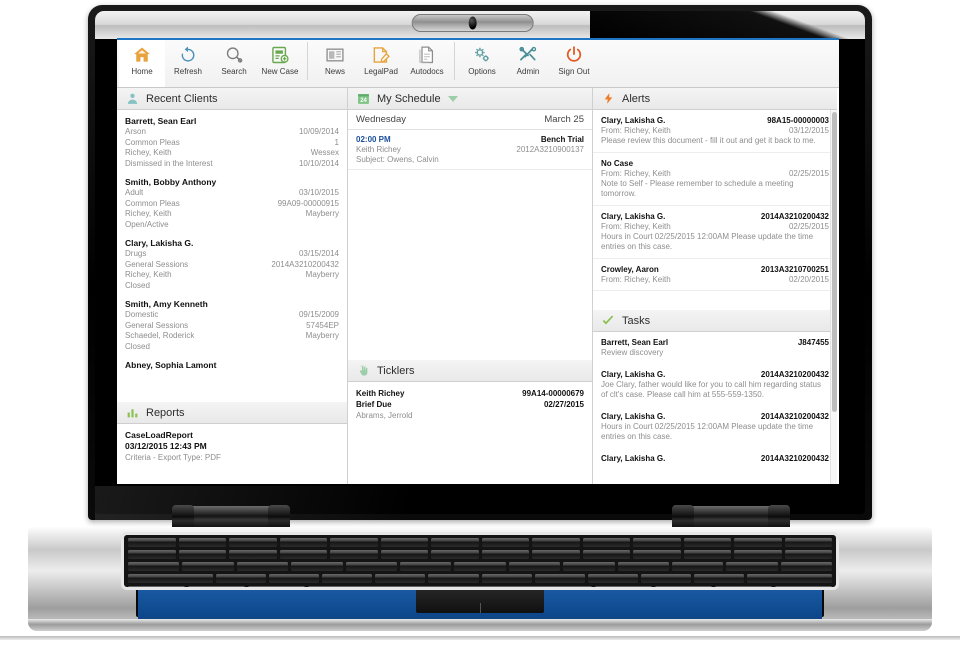  I want to click on trackpad-button-divider, so click(480, 608).